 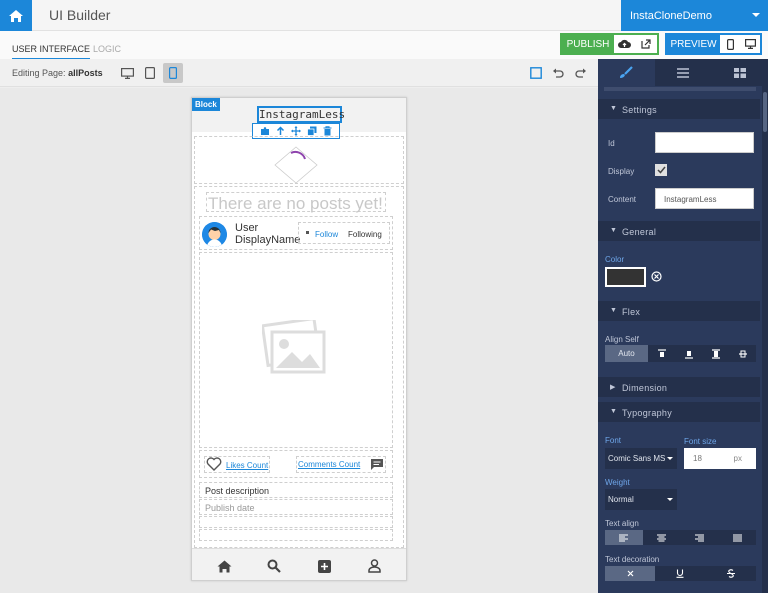 I want to click on tab-logic: LOGIC, so click(x=107, y=49).